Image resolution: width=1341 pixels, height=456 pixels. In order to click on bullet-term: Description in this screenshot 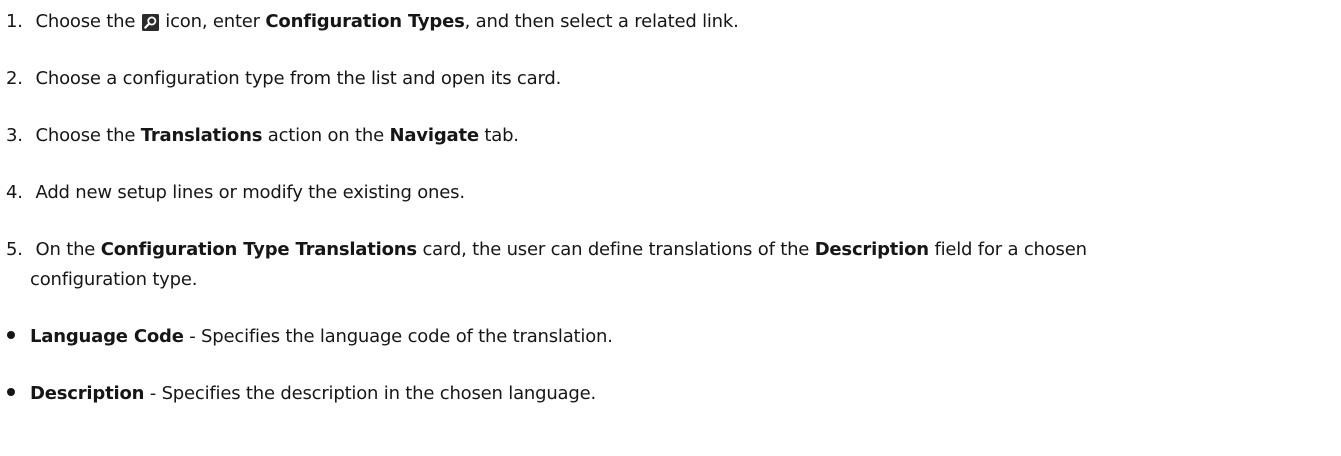, I will do `click(87, 393)`.